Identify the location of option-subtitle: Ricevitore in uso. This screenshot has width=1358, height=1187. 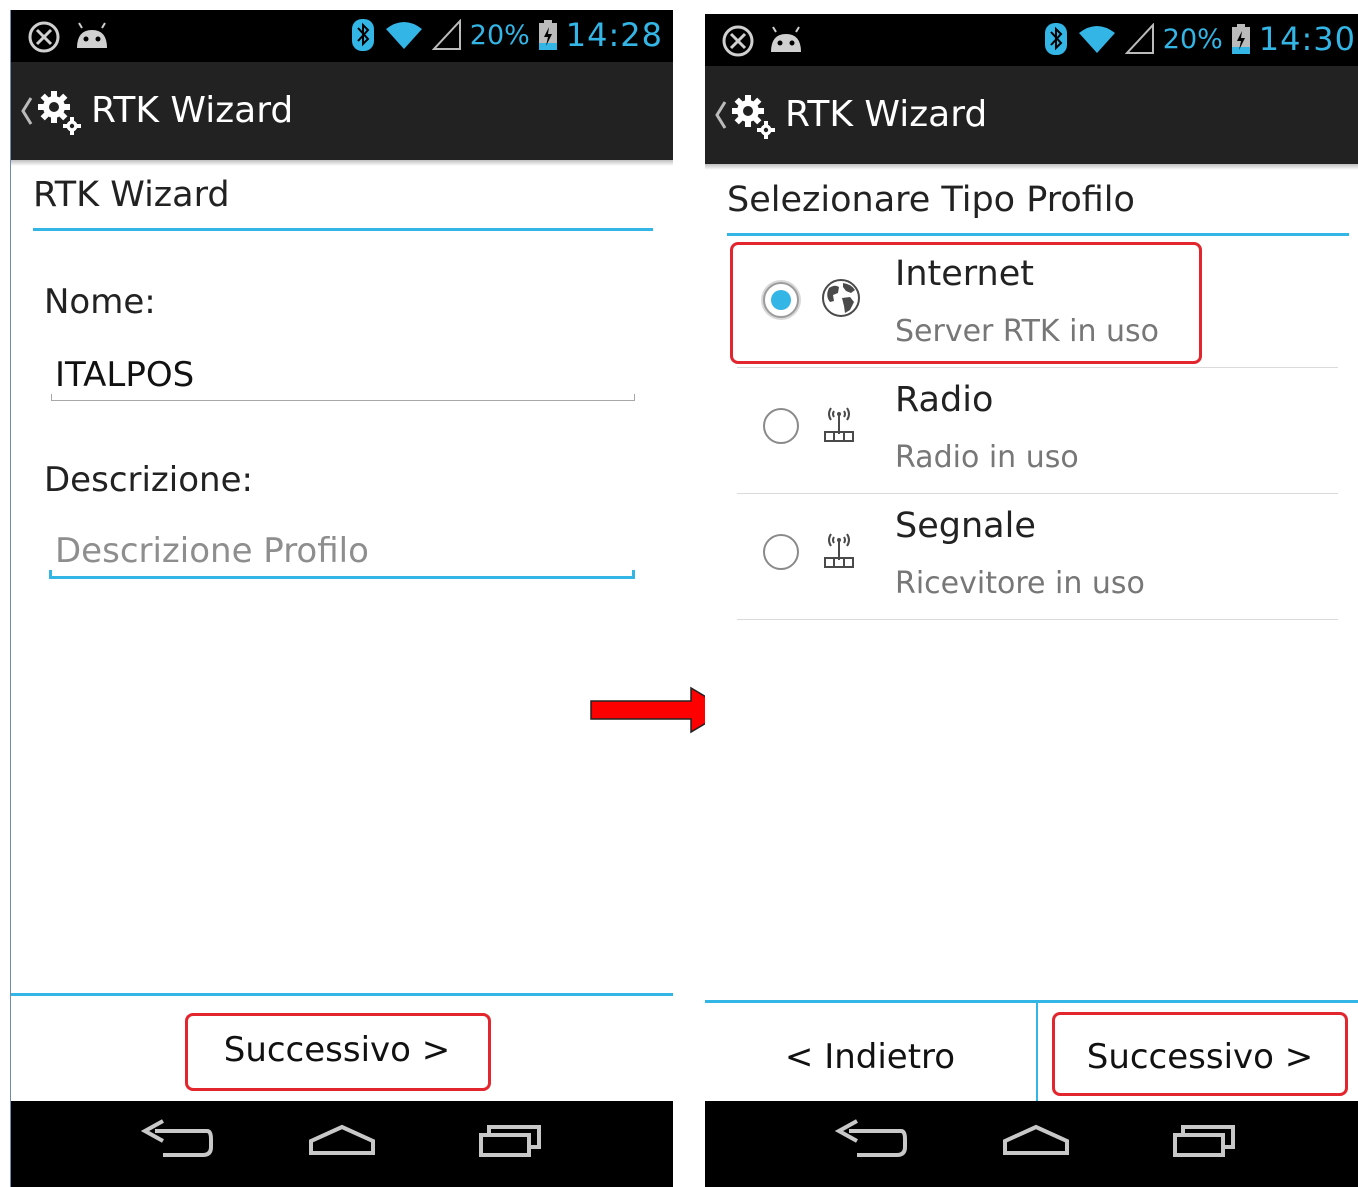
(1020, 583).